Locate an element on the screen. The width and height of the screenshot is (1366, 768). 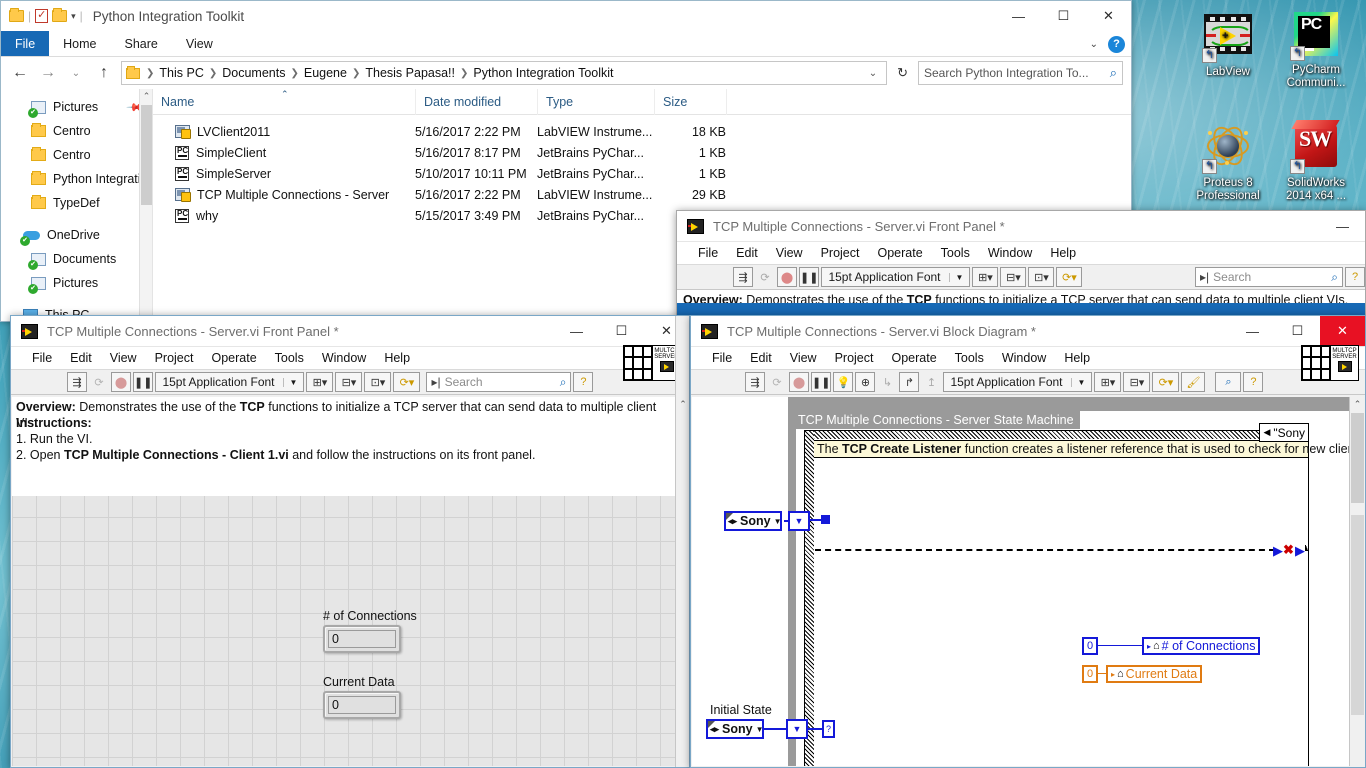
properties-icon is located at coordinates (42, 15).